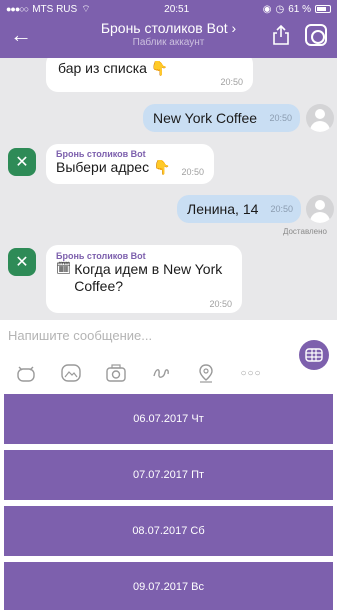 This screenshot has width=337, height=610. I want to click on chat-title: Бронь столиков Bot ›, so click(168, 28).